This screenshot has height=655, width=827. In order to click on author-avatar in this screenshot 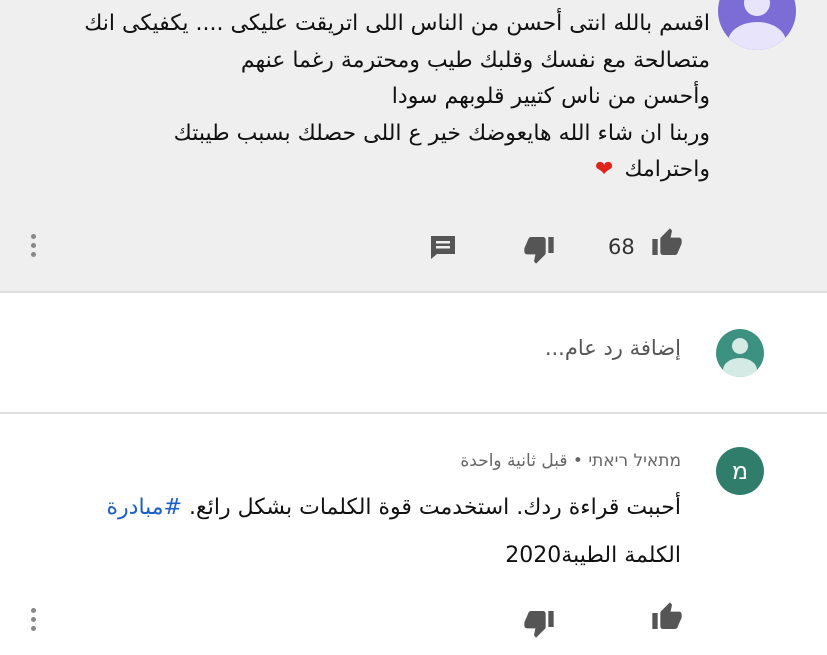, I will do `click(757, 25)`.